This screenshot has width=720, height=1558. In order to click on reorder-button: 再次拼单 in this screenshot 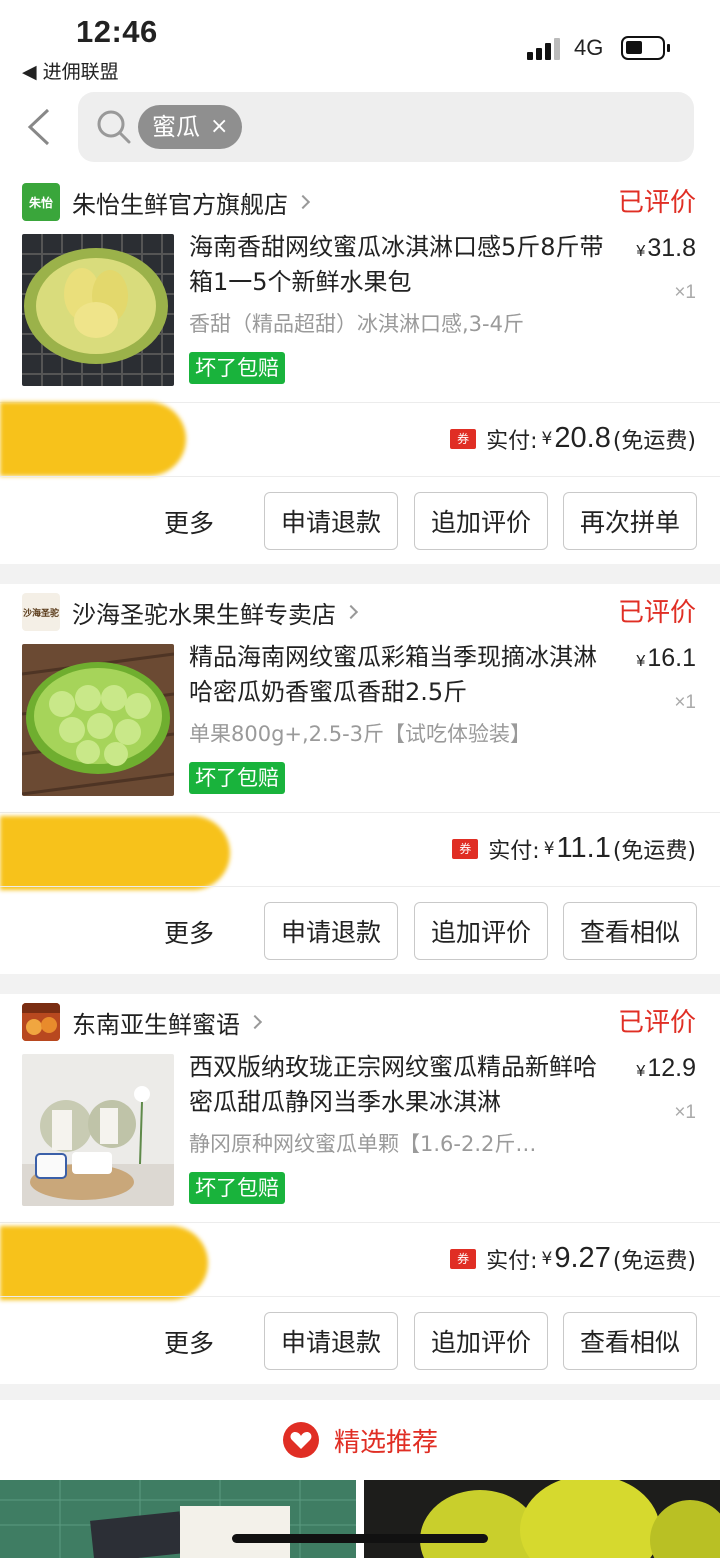, I will do `click(630, 521)`.